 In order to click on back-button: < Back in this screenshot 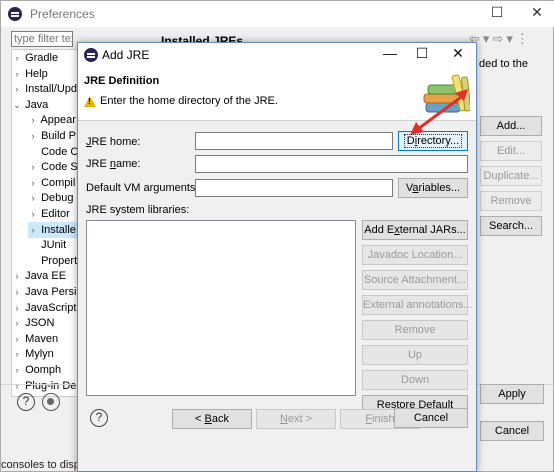, I will do `click(212, 419)`.